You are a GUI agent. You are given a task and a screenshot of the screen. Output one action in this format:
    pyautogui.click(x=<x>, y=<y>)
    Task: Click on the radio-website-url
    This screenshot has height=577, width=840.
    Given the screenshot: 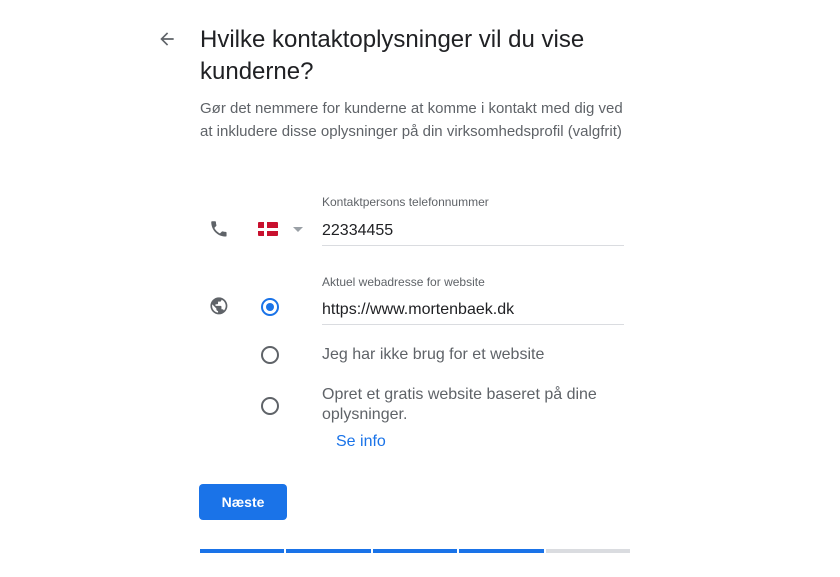 What is the action you would take?
    pyautogui.click(x=270, y=307)
    